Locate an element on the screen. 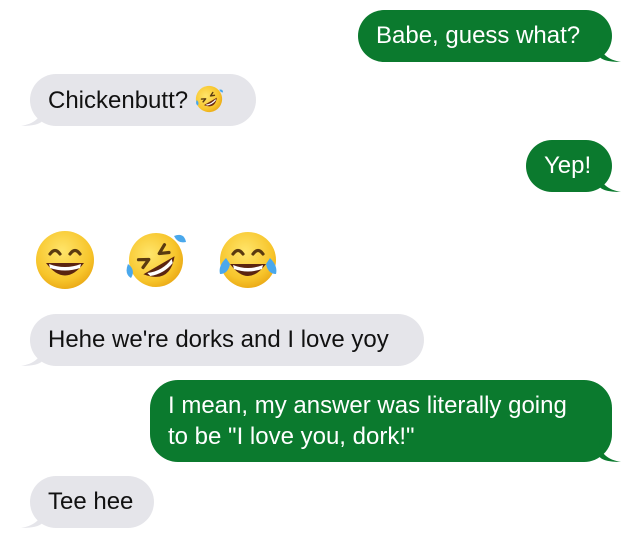 Image resolution: width=640 pixels, height=545 pixels. message-bubble-received: Chickenbutt? is located at coordinates (138, 100).